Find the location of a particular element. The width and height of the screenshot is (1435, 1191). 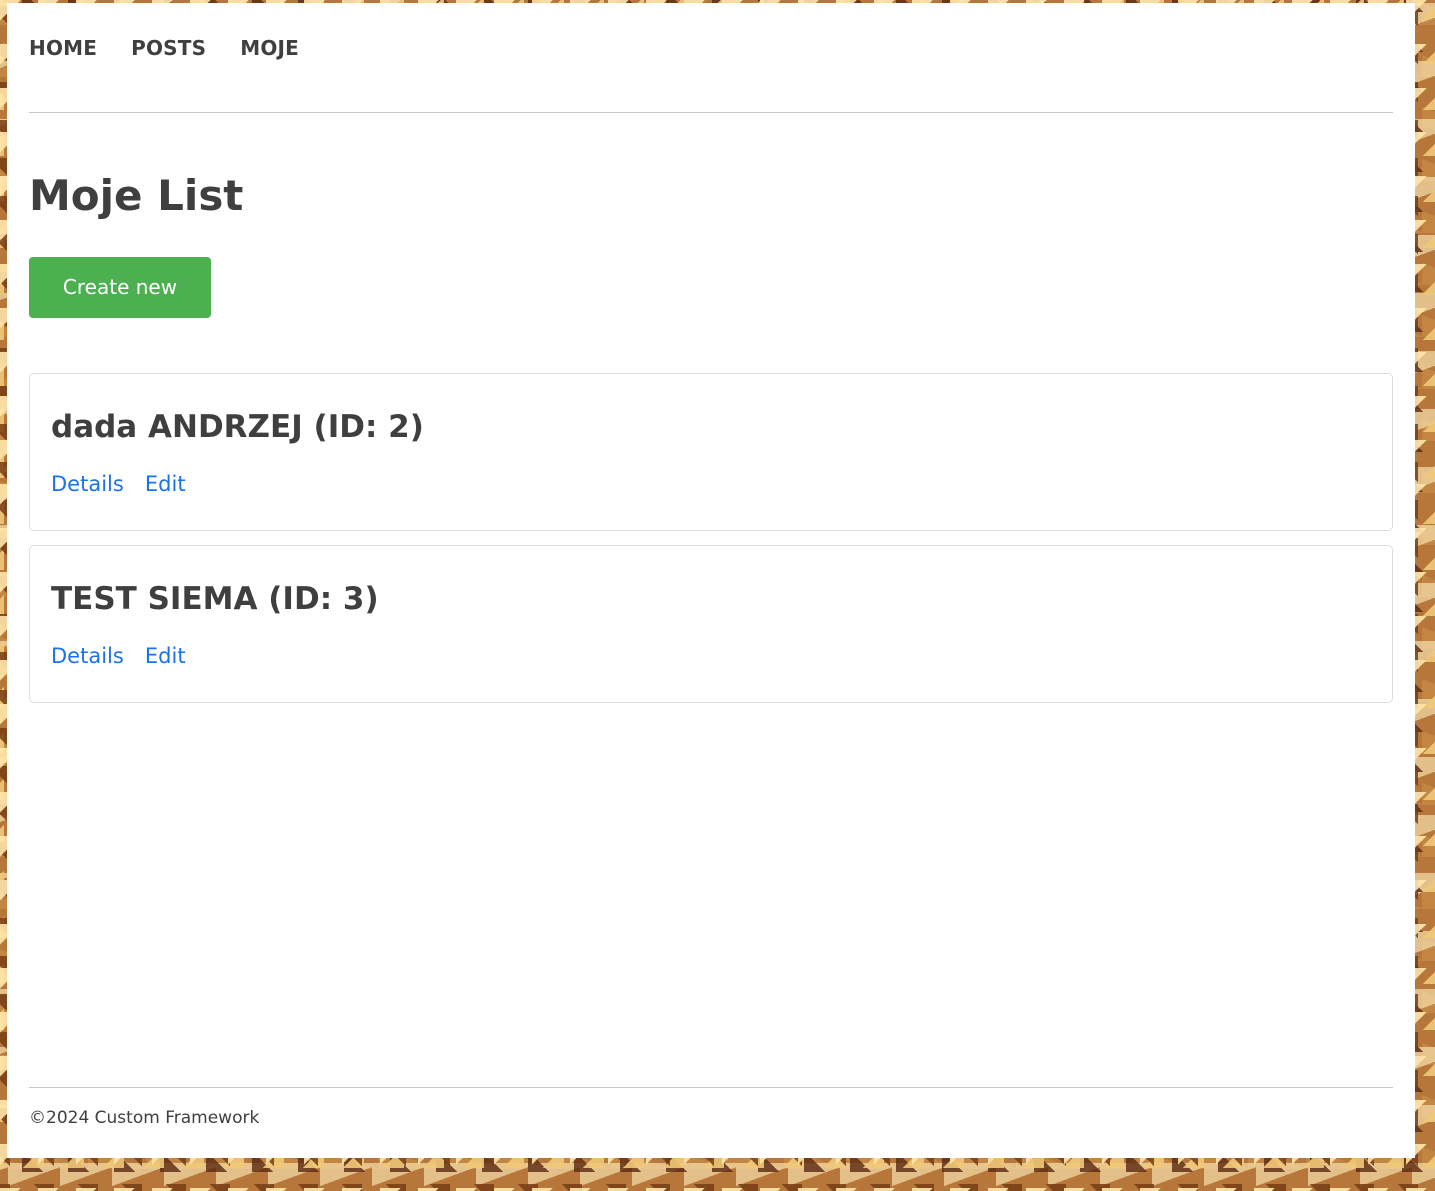

page-footer: ©2024 Custom Framework is located at coordinates (711, 1107).